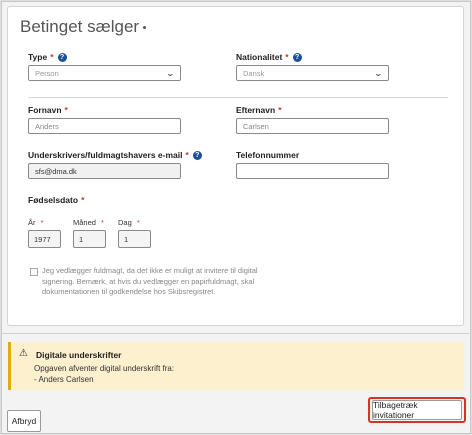  Describe the element at coordinates (235, 333) in the screenshot. I see `section-separator` at that location.